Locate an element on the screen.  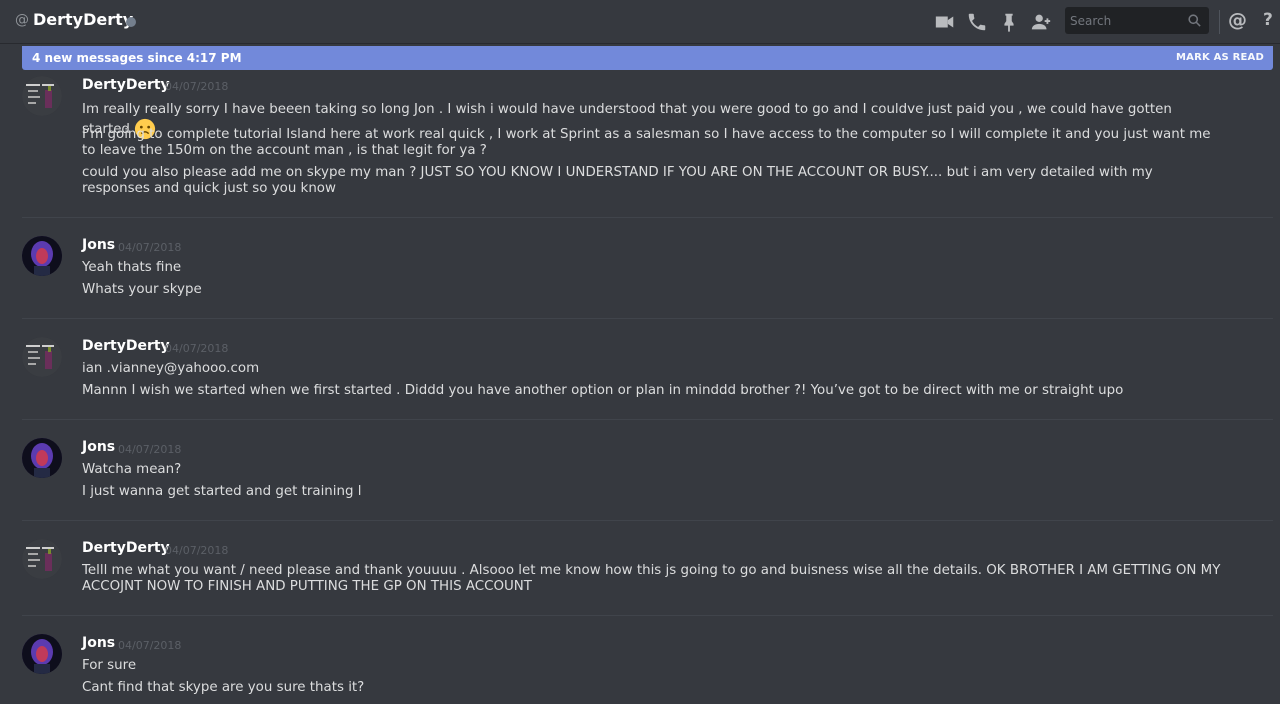
message-text: Yeah thats fine is located at coordinates (132, 267).